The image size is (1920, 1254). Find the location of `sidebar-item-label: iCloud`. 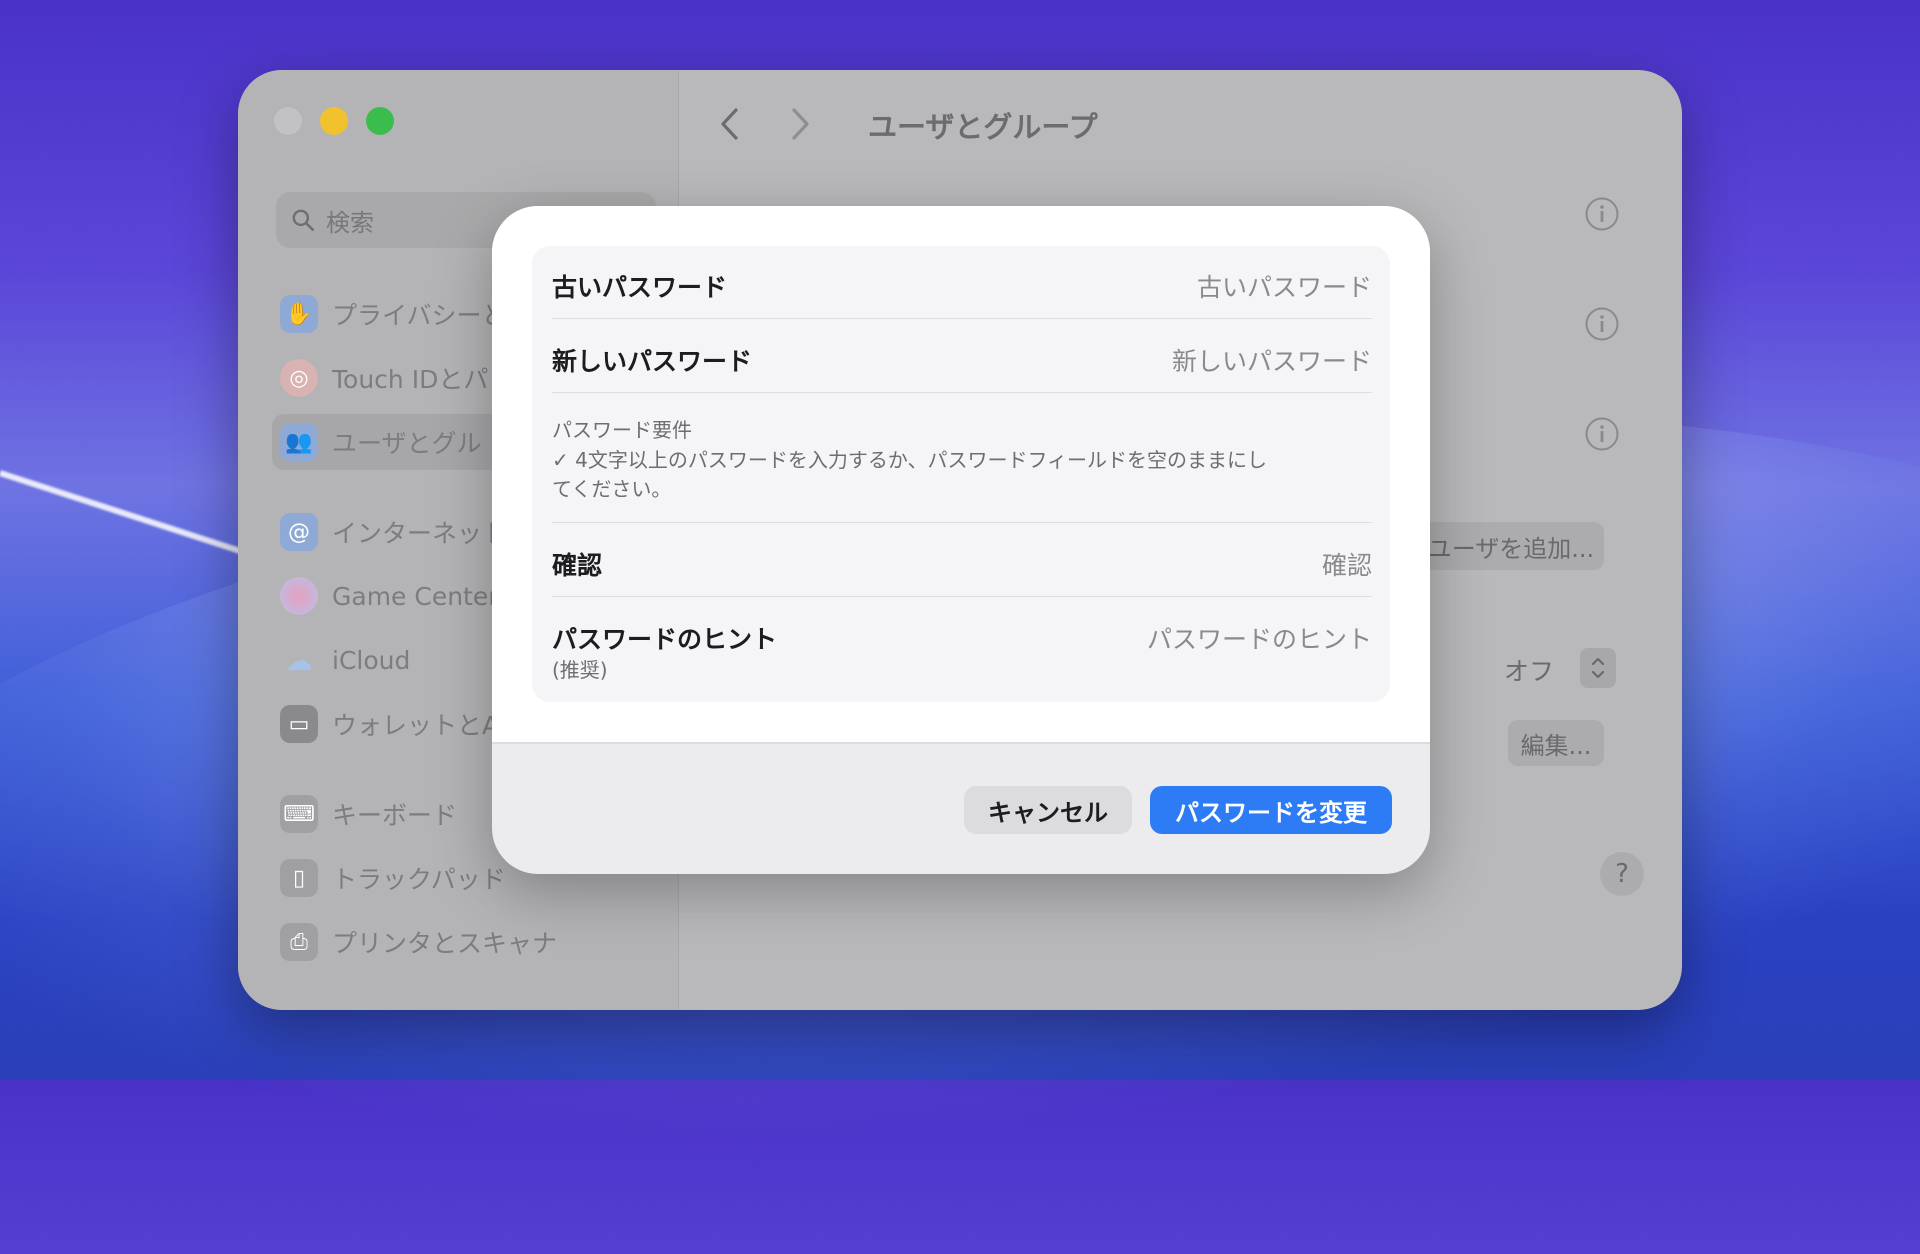

sidebar-item-label: iCloud is located at coordinates (371, 660).